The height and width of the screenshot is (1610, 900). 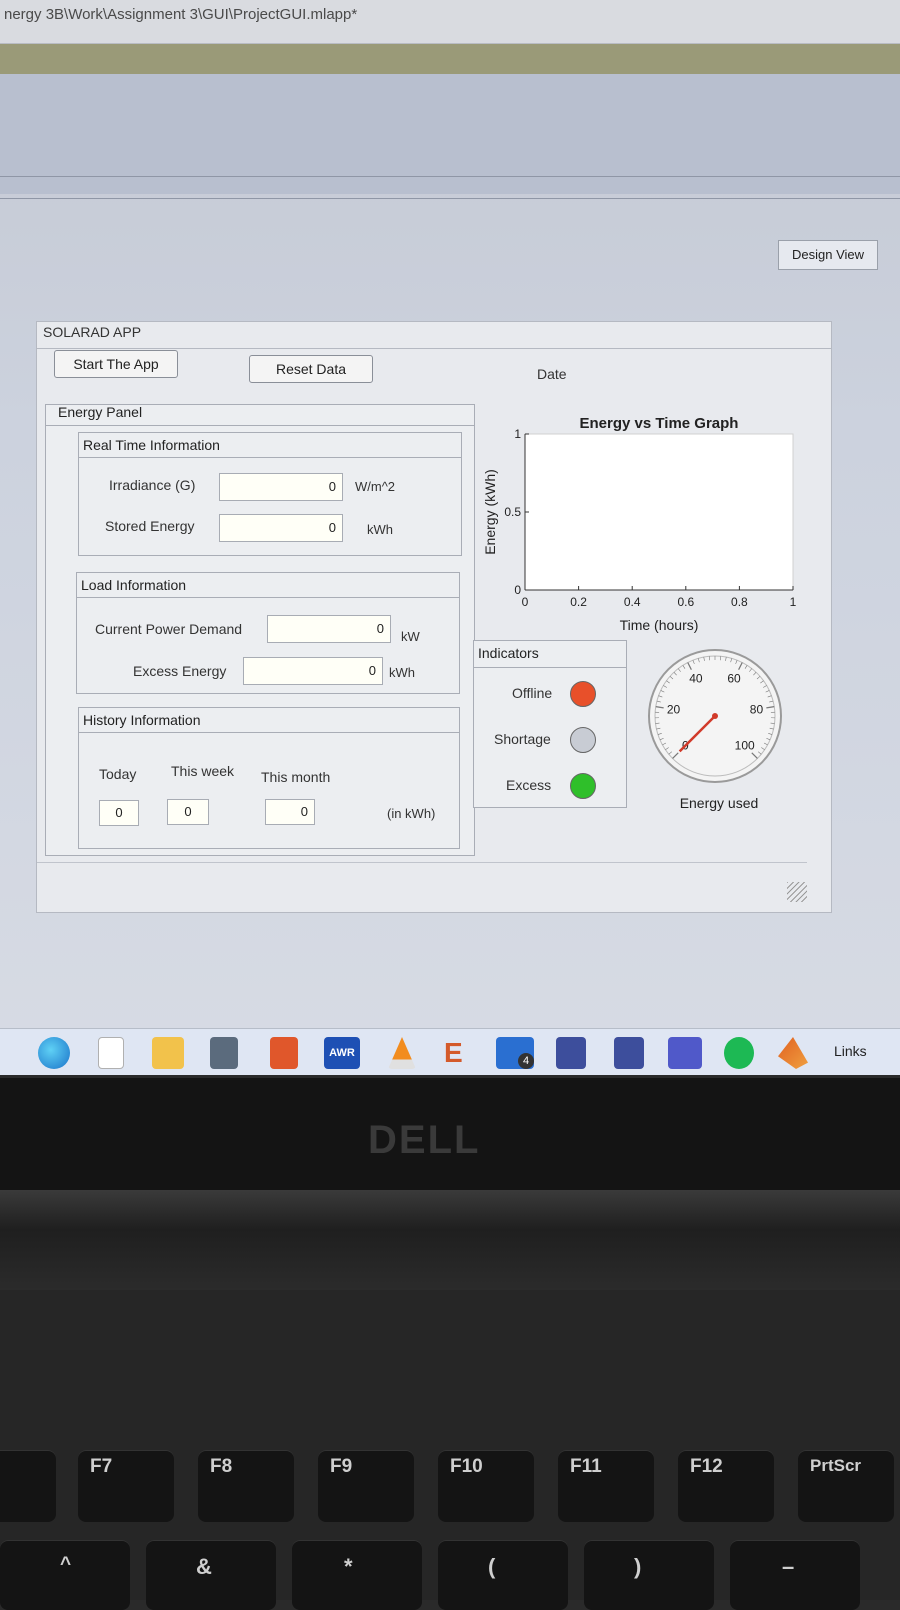 I want to click on stored-energy-field: 0, so click(x=281, y=528).